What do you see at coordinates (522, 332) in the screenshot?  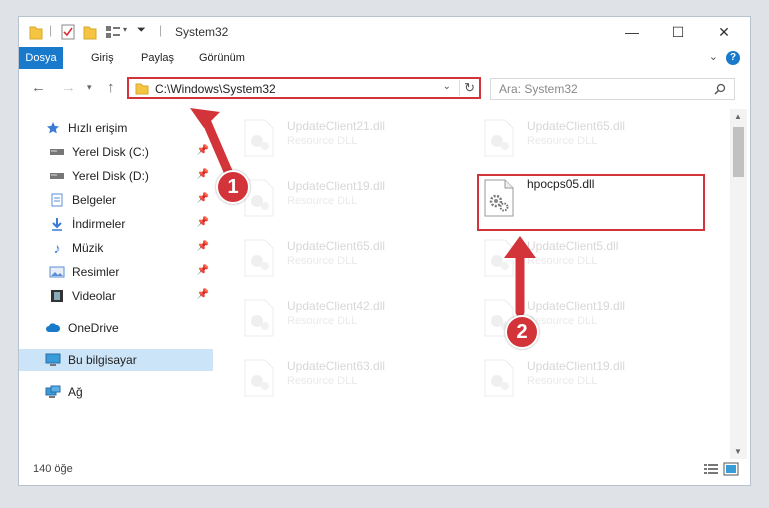 I see `step-2-badge: 2` at bounding box center [522, 332].